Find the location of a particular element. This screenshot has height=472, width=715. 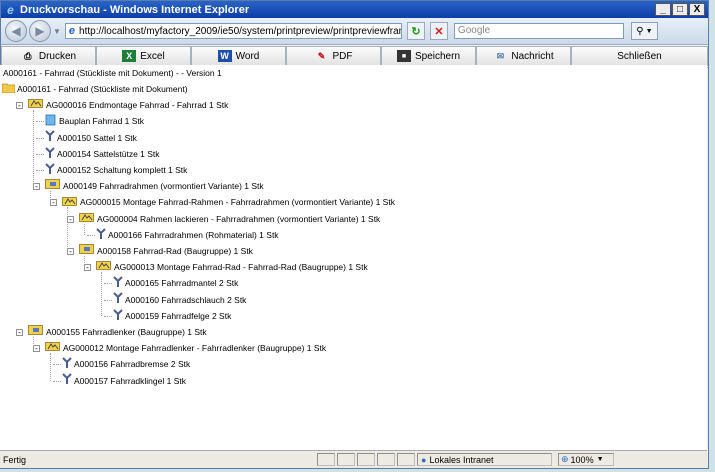

document-icon is located at coordinates (51, 122).